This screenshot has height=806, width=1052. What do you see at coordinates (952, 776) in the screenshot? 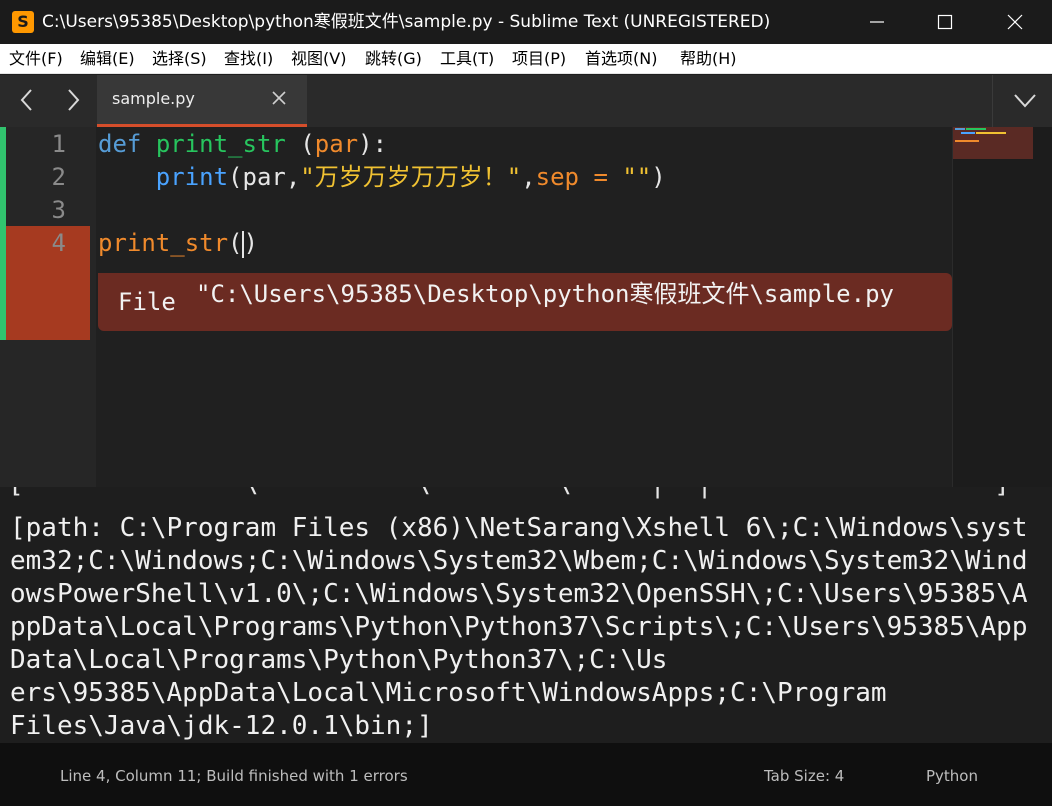
I see `syntax-selector: Python` at bounding box center [952, 776].